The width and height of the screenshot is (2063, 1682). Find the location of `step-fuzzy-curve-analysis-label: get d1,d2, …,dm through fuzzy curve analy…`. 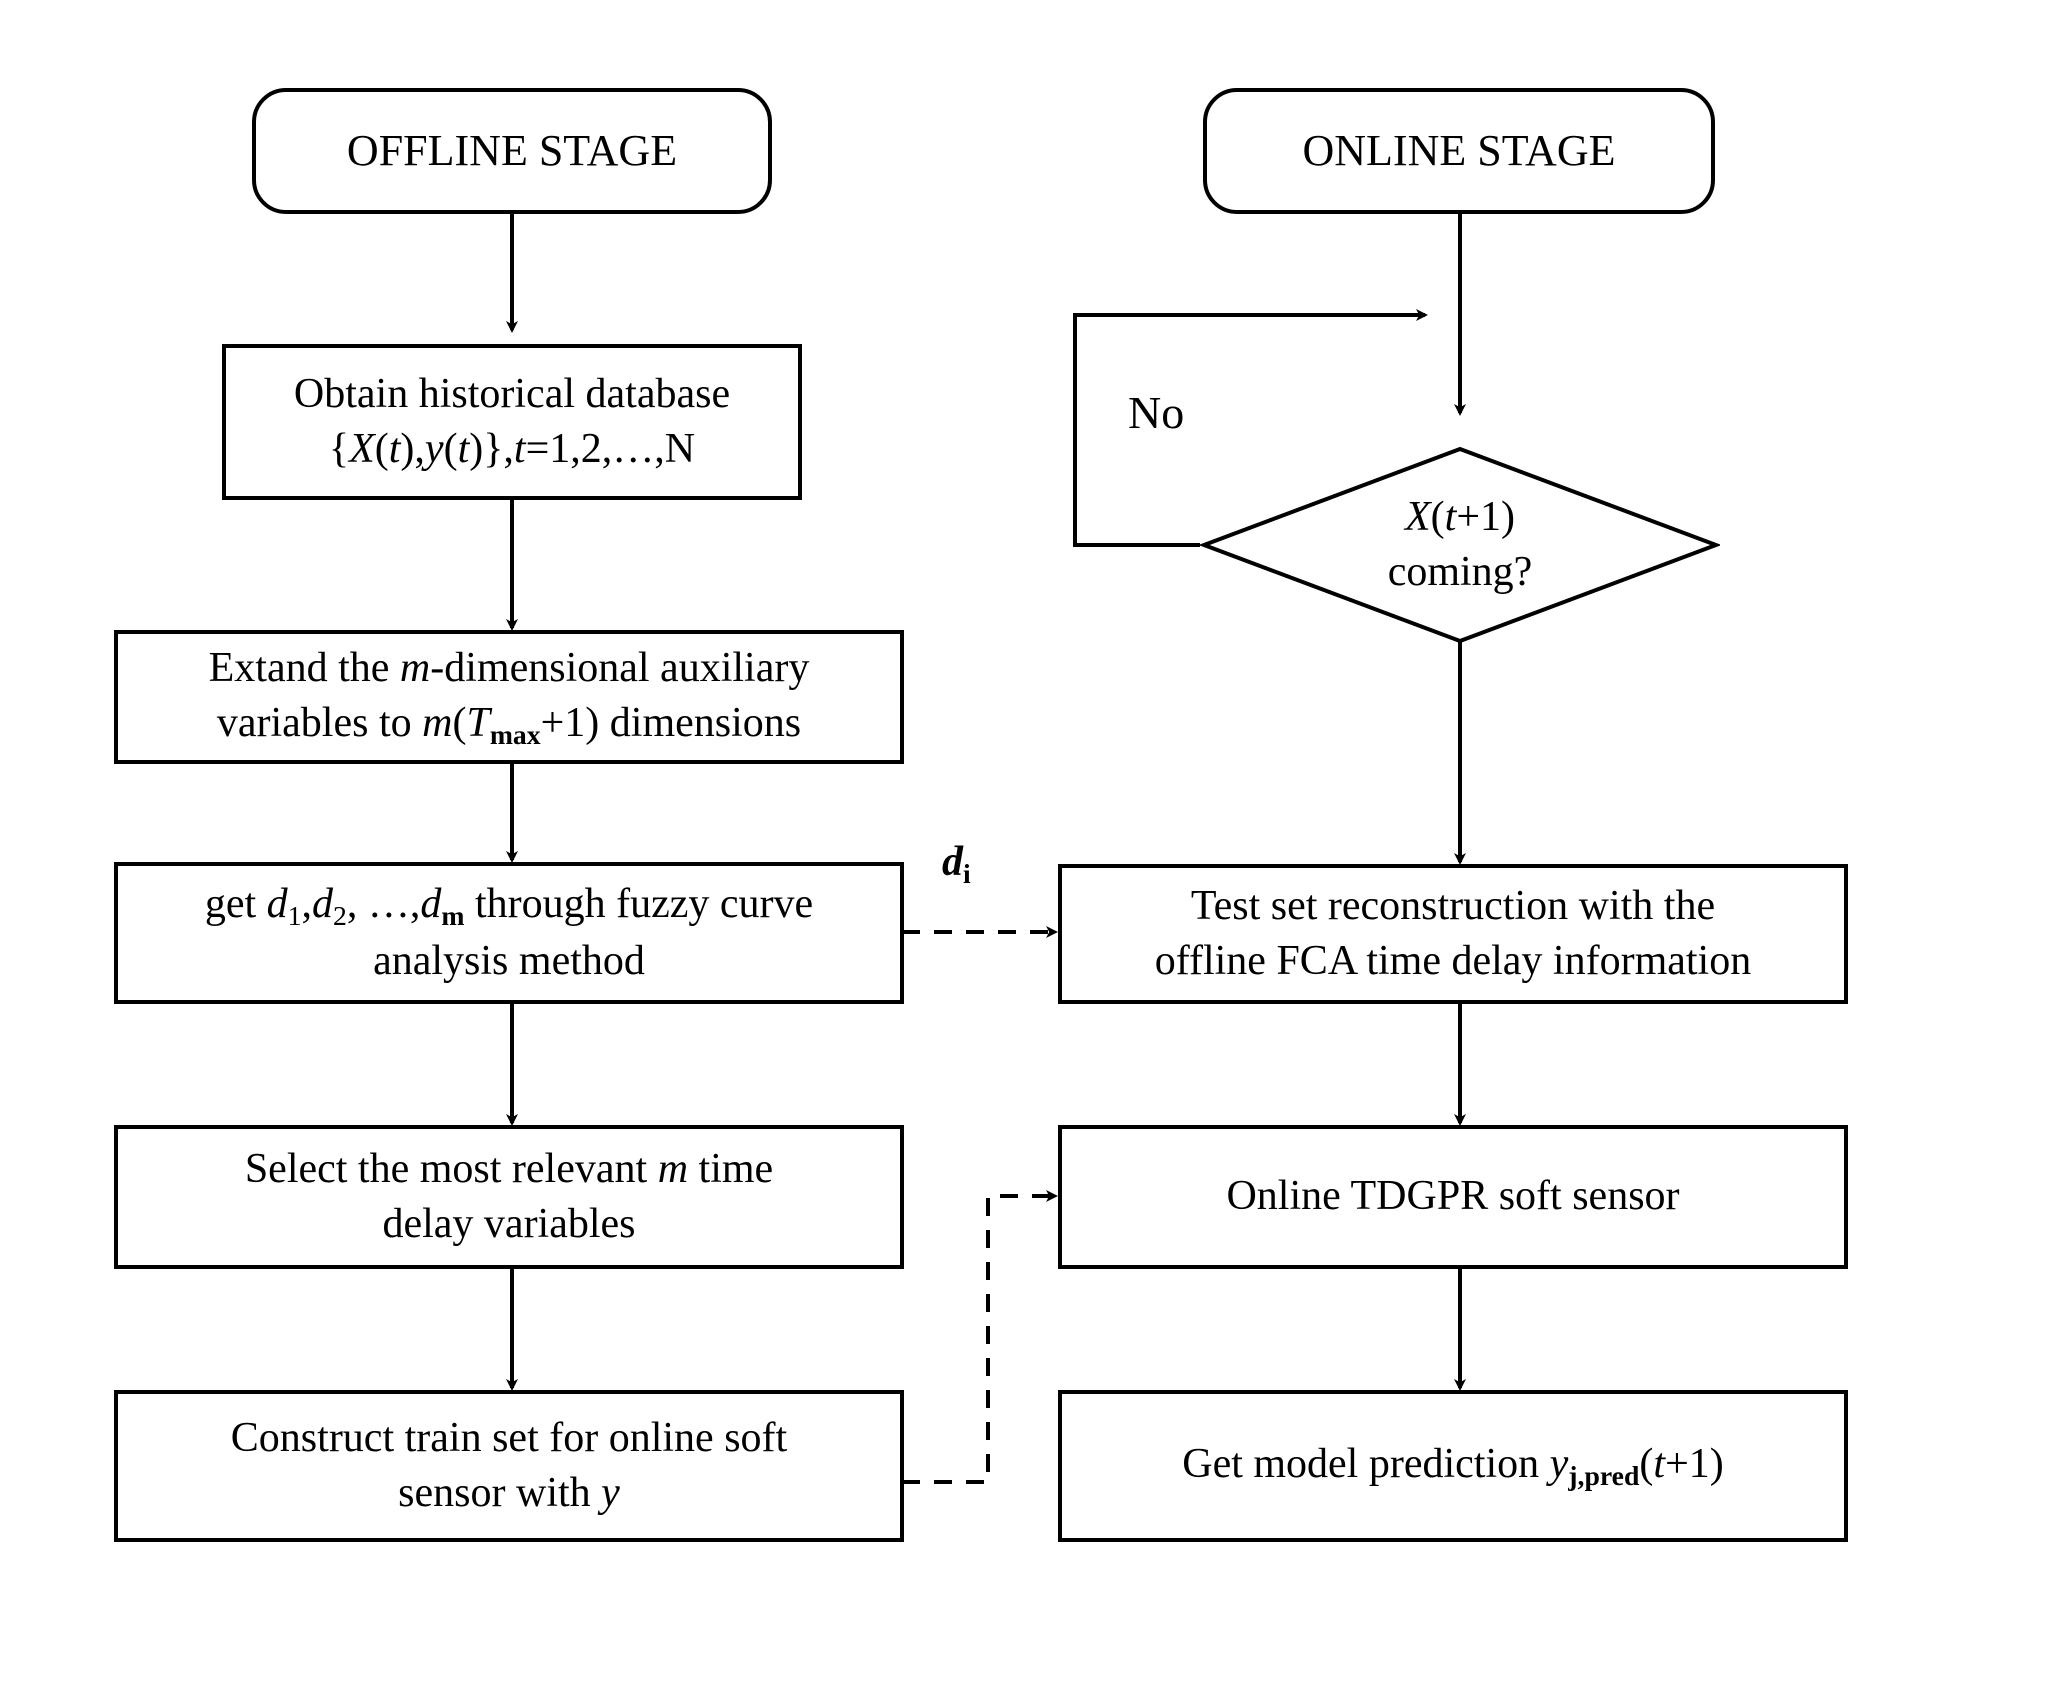

step-fuzzy-curve-analysis-label: get d1,d2, …,dm through fuzzy curve analy… is located at coordinates (509, 932).